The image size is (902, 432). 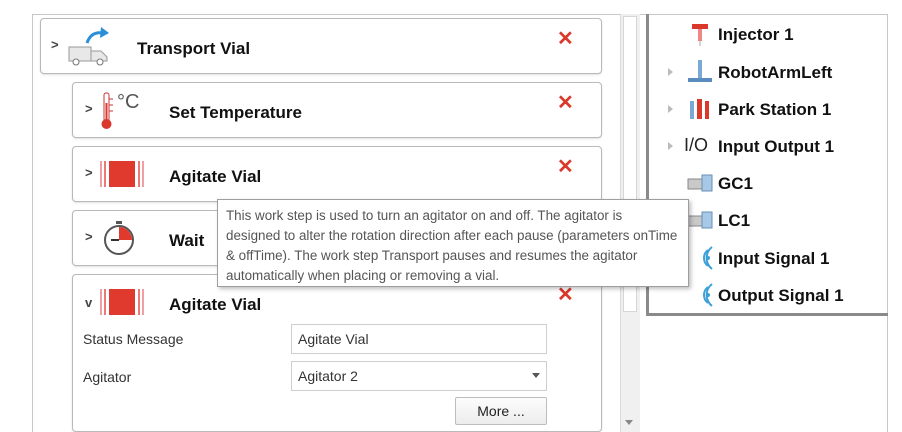 I want to click on tree-item-label: LC1, so click(x=734, y=220).